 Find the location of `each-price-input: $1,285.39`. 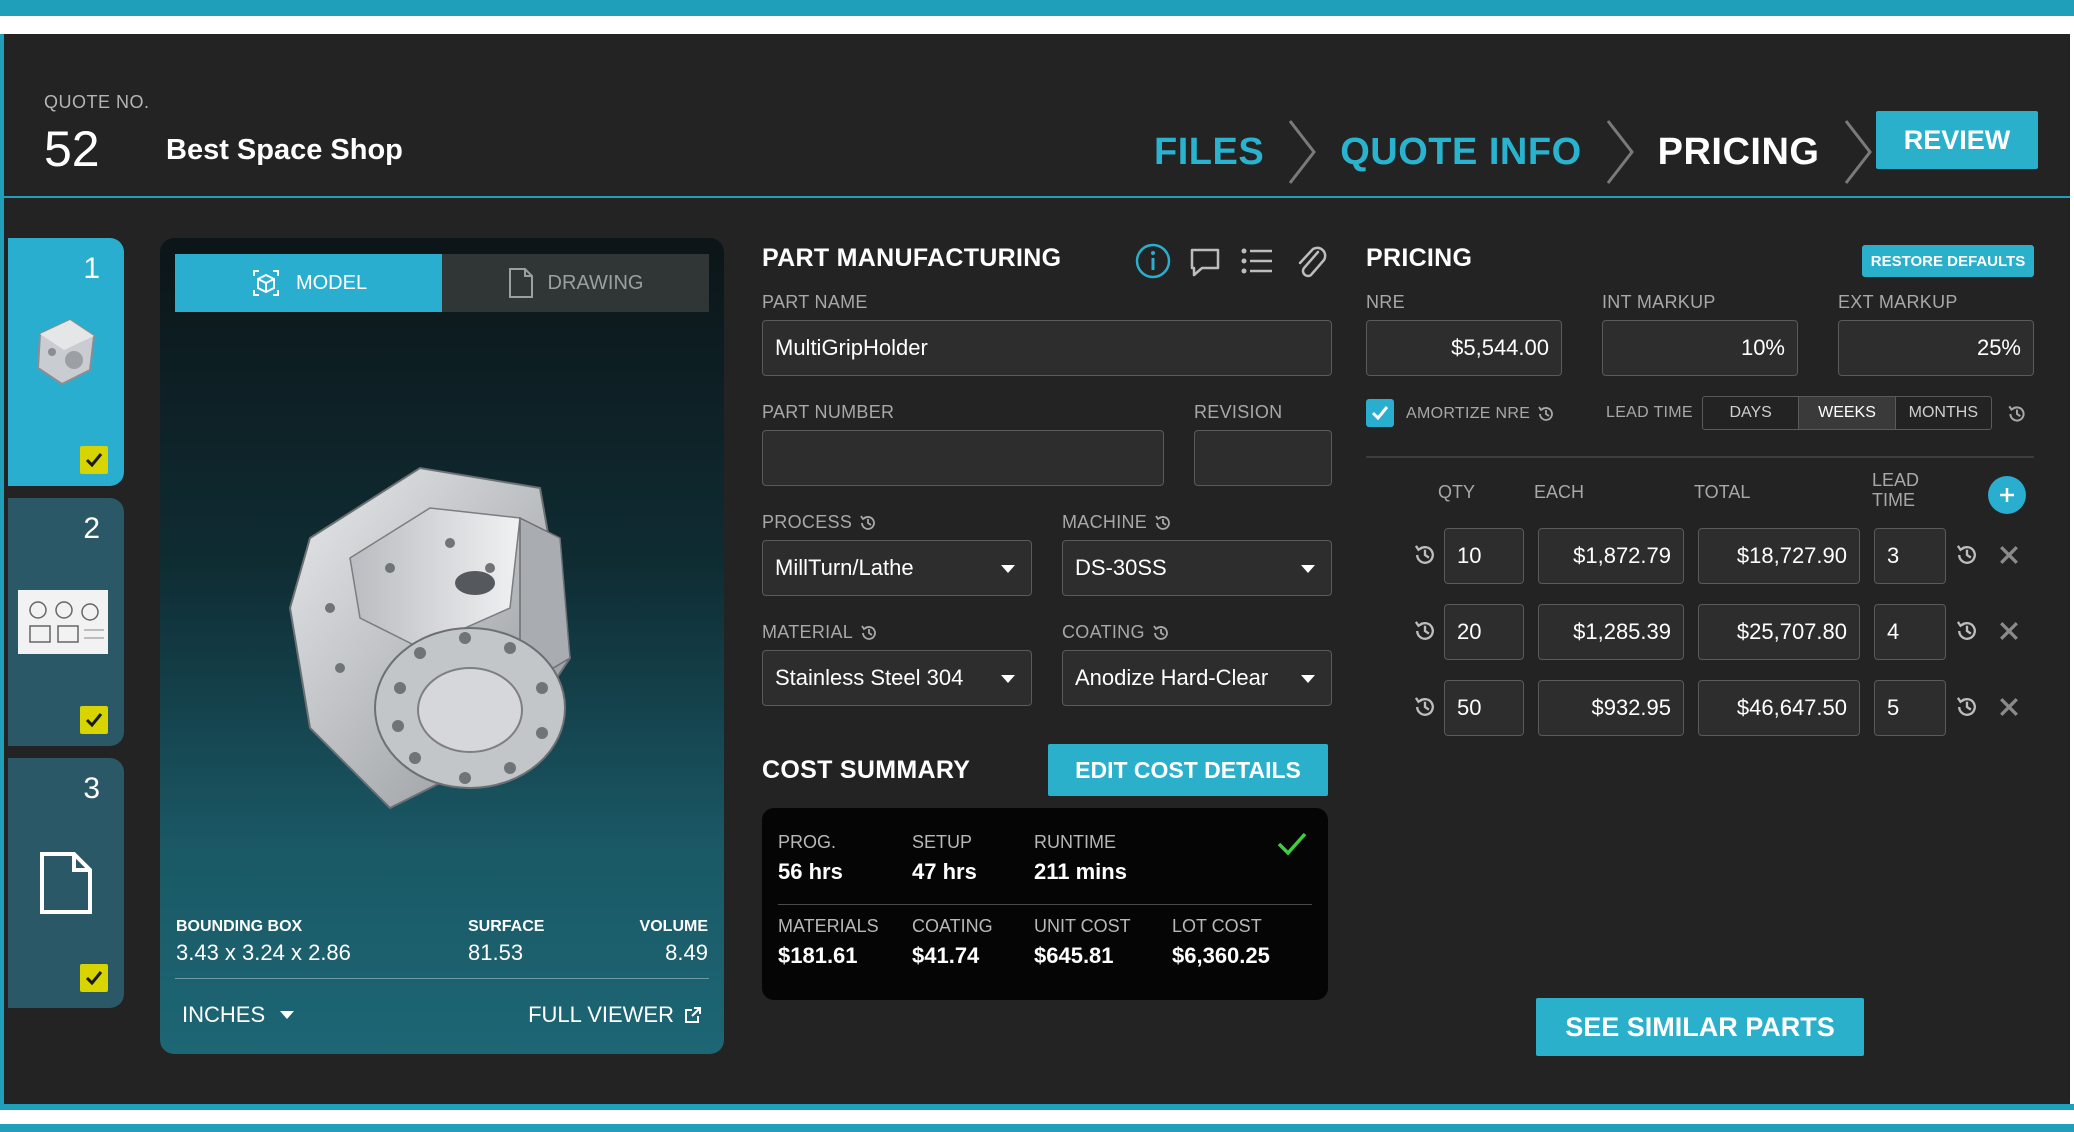

each-price-input: $1,285.39 is located at coordinates (1611, 632).